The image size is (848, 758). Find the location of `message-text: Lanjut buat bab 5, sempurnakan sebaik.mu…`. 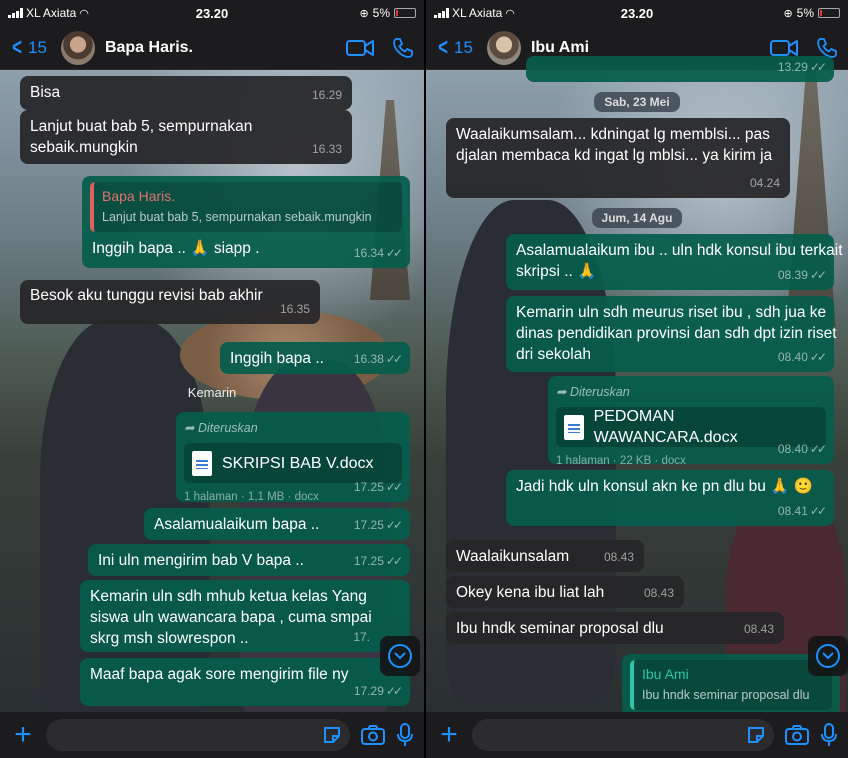

message-text: Lanjut buat bab 5, sempurnakan sebaik.mu… is located at coordinates (141, 137).